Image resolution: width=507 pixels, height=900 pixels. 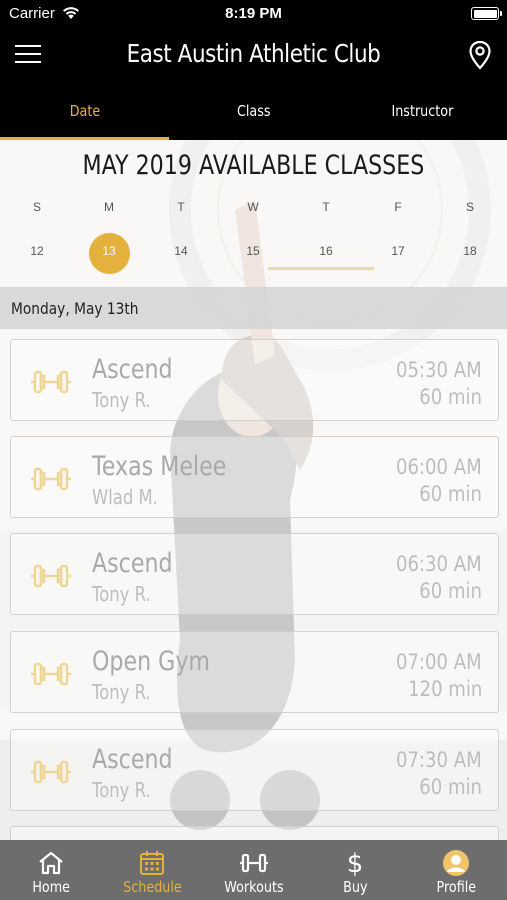 I want to click on nav-home-label: Home, so click(x=50, y=887).